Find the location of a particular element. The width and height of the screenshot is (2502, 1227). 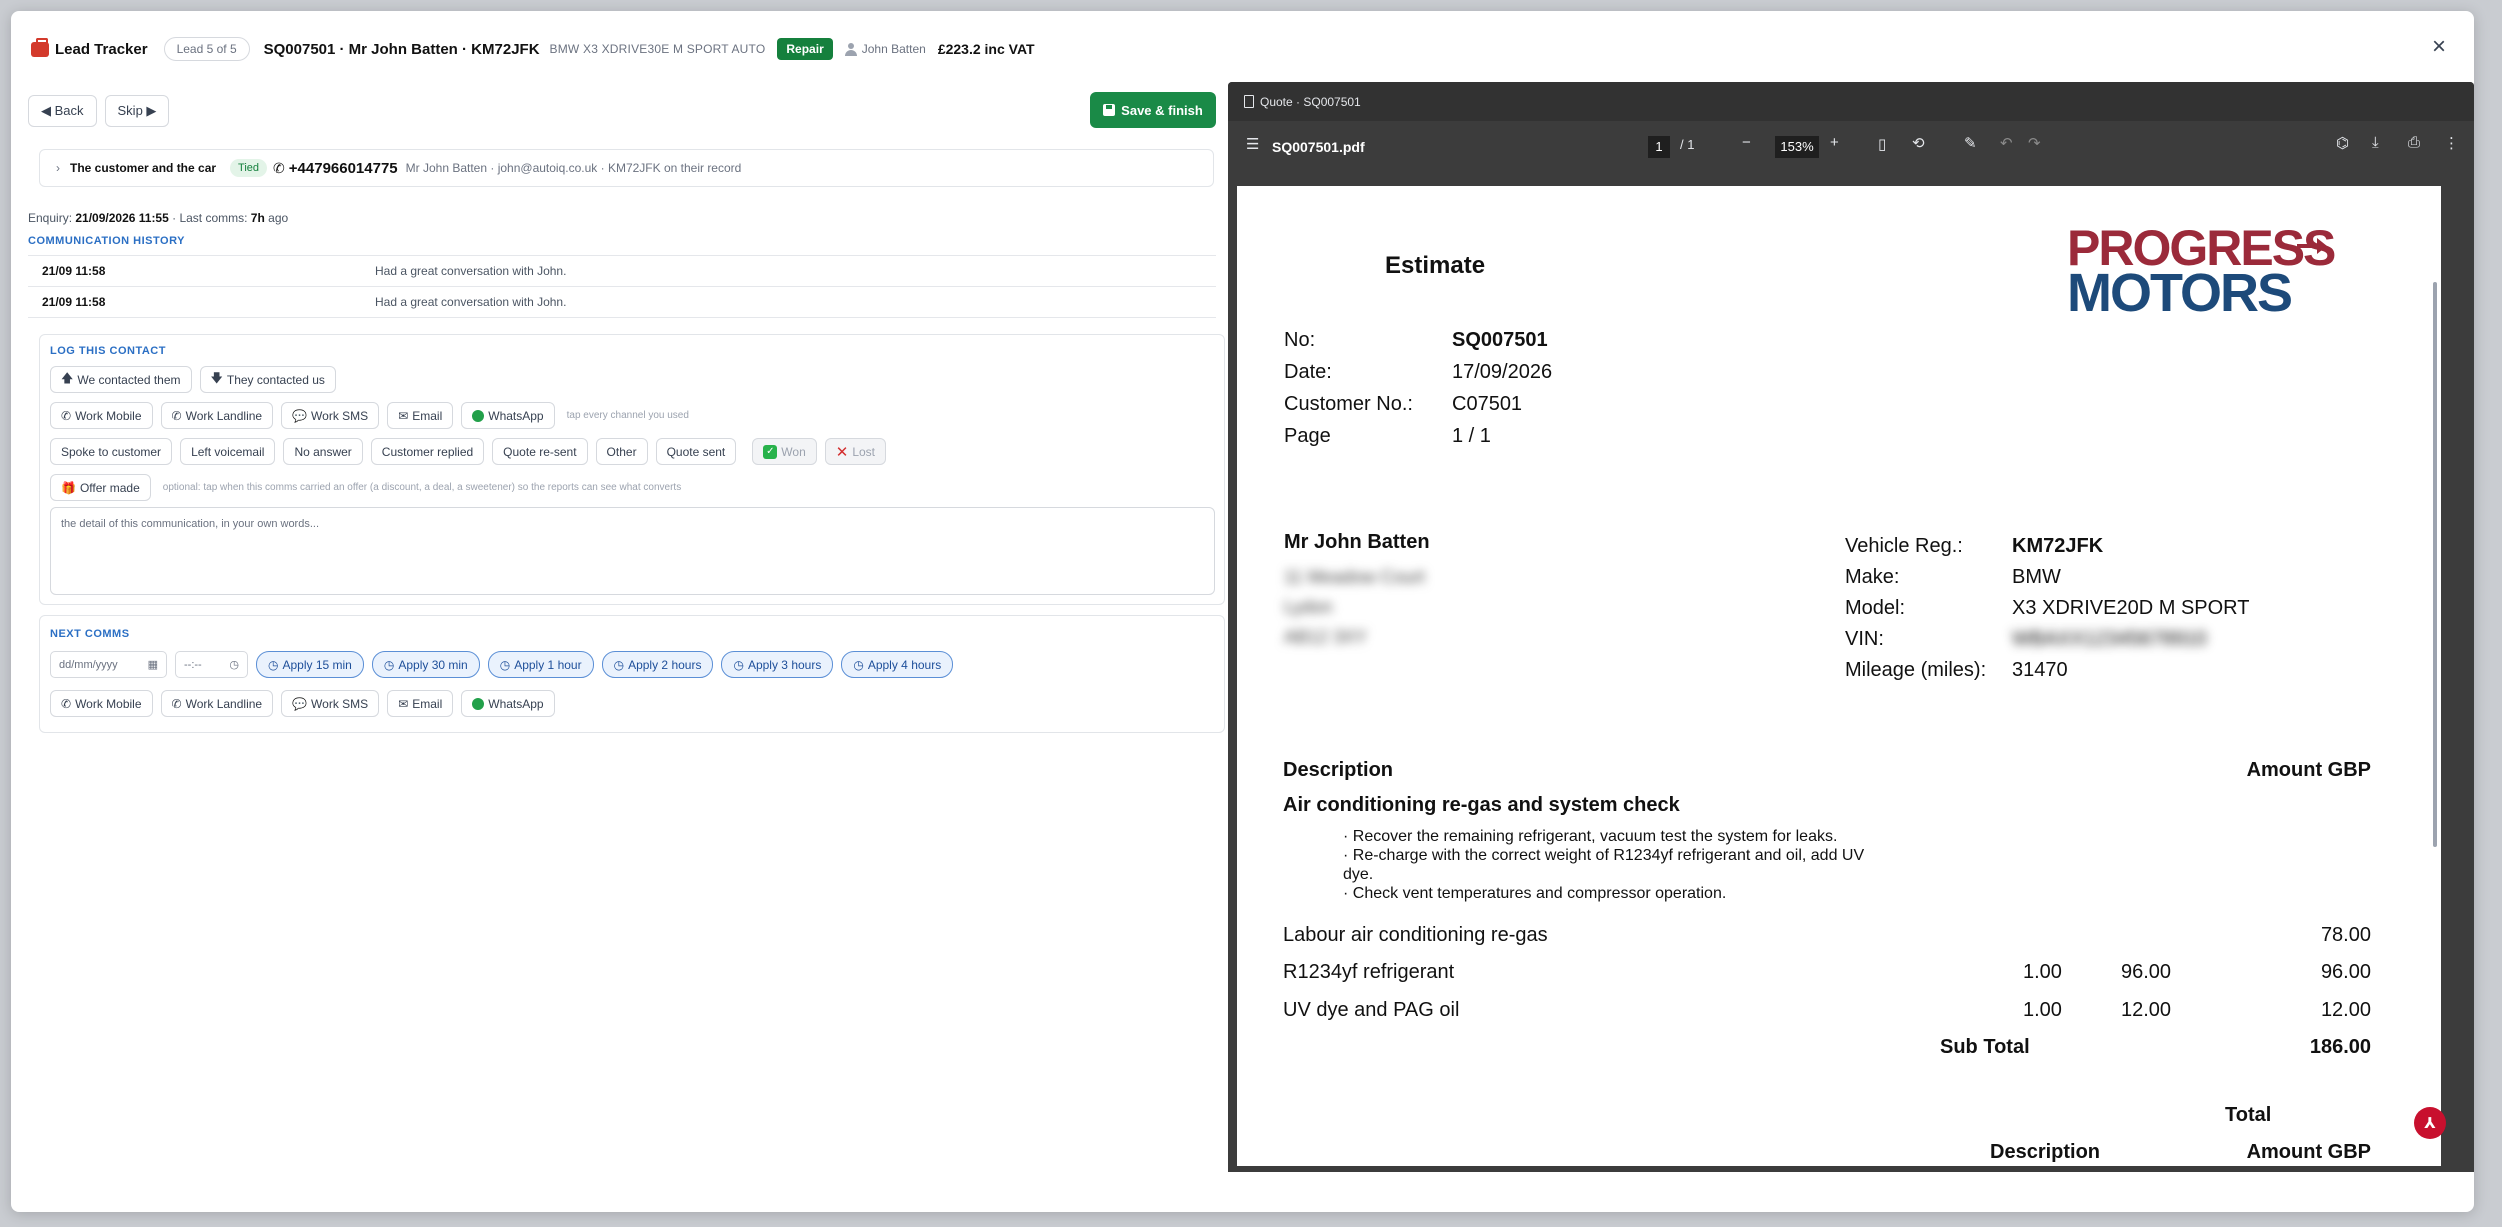

zoom-out-icon: − is located at coordinates (1746, 142).